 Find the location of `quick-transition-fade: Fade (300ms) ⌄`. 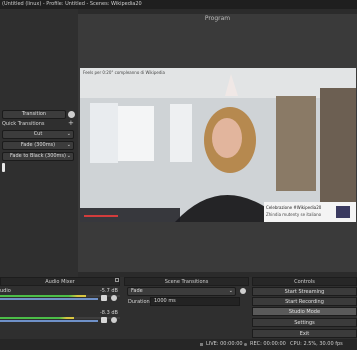

quick-transition-fade: Fade (300ms) ⌄ is located at coordinates (38, 145).